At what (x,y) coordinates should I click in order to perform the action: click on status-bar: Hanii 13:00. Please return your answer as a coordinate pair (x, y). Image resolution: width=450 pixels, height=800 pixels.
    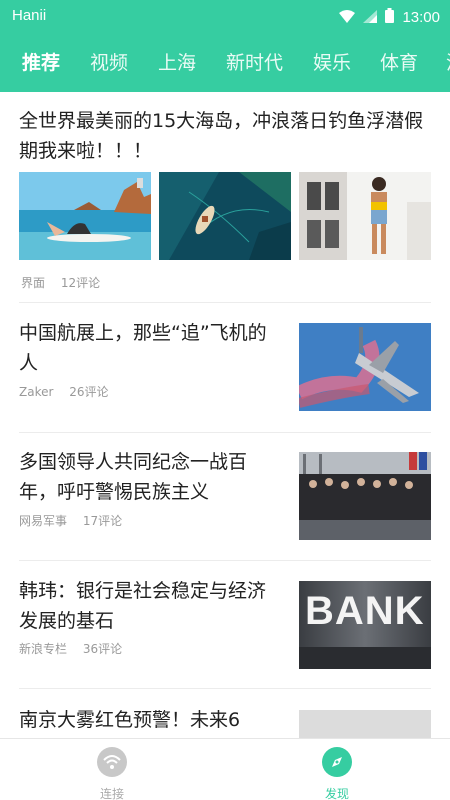
    Looking at the image, I should click on (225, 17).